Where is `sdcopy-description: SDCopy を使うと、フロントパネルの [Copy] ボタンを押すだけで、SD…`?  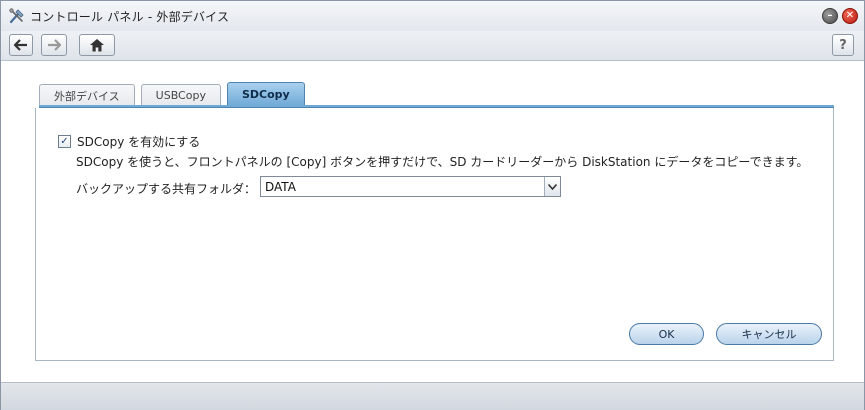
sdcopy-description: SDCopy を使うと、フロントパネルの [Copy] ボタンを押すだけで、SD… is located at coordinates (442, 162).